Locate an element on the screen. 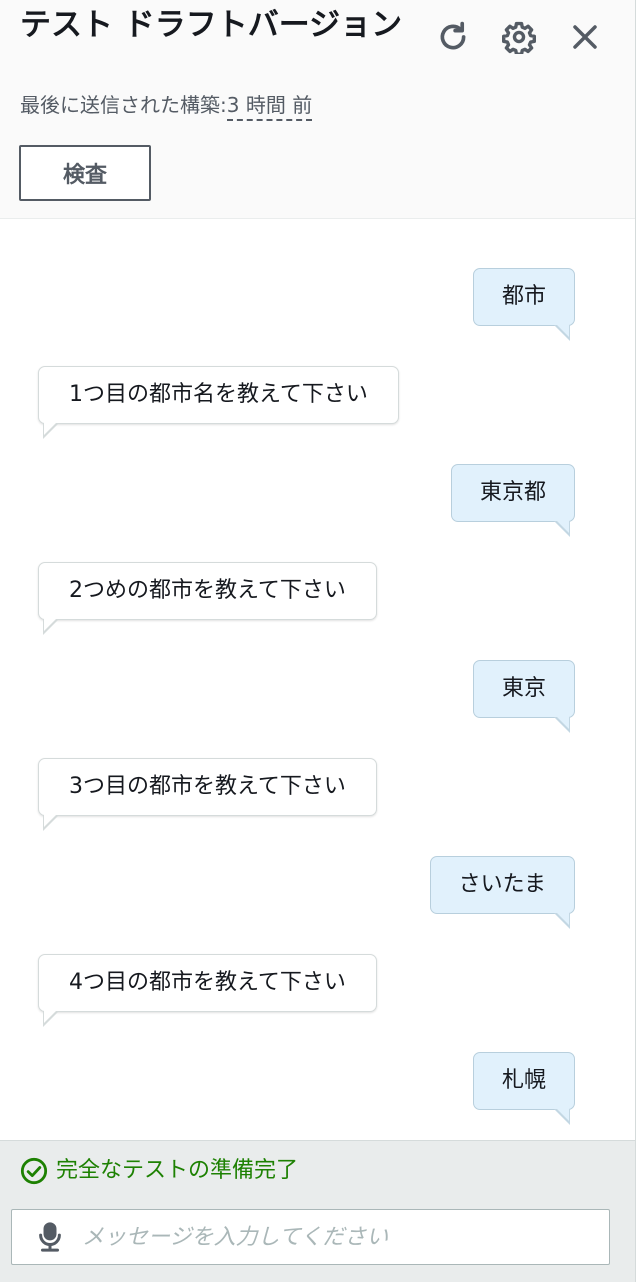 The image size is (640, 1282). message-text: 東京 is located at coordinates (523, 688).